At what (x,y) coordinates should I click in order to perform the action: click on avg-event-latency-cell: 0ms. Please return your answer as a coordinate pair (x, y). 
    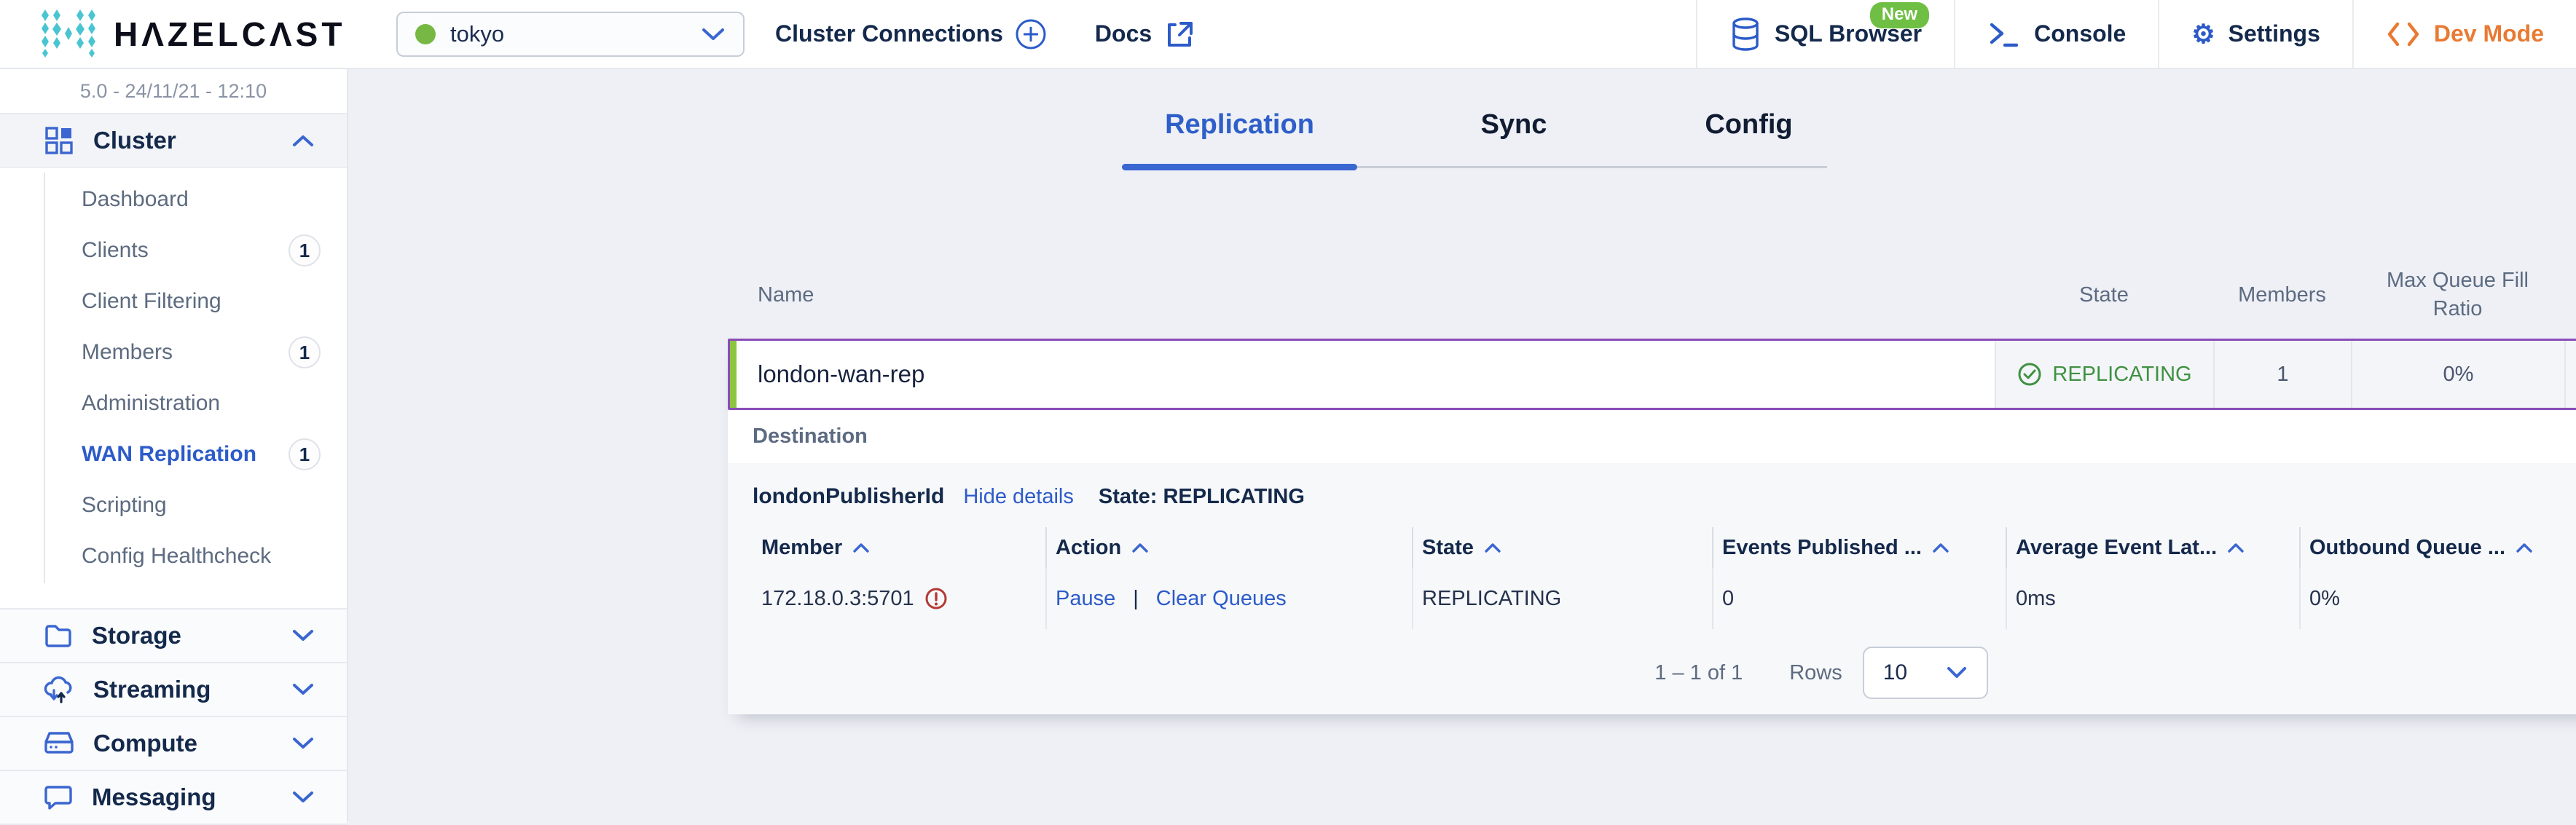
    Looking at the image, I should click on (2152, 598).